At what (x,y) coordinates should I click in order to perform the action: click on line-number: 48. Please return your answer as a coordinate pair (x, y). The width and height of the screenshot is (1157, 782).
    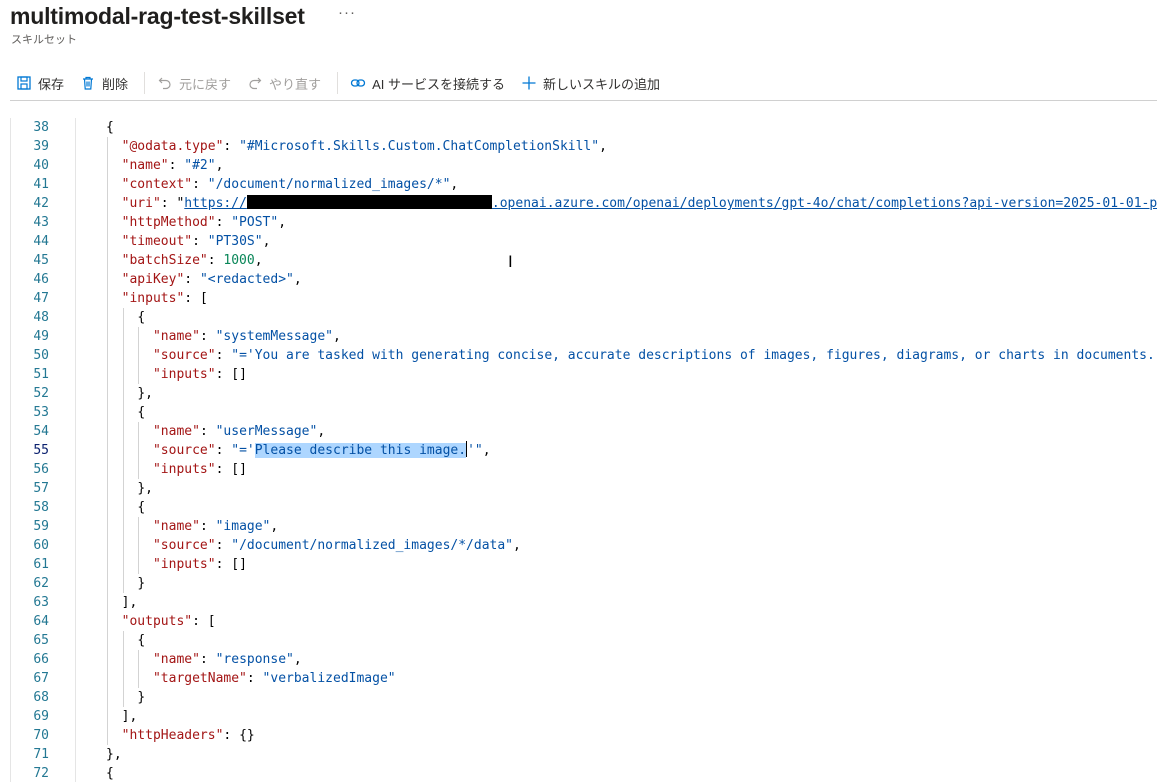
    Looking at the image, I should click on (41, 317).